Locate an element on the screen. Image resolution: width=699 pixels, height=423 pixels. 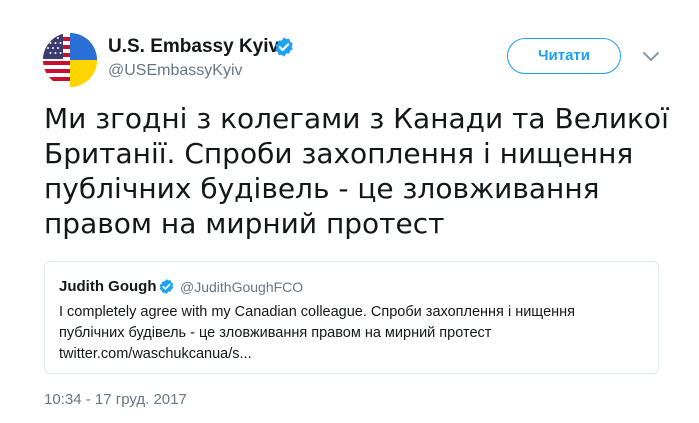
quoted-author-name: Judith Gough is located at coordinates (108, 286).